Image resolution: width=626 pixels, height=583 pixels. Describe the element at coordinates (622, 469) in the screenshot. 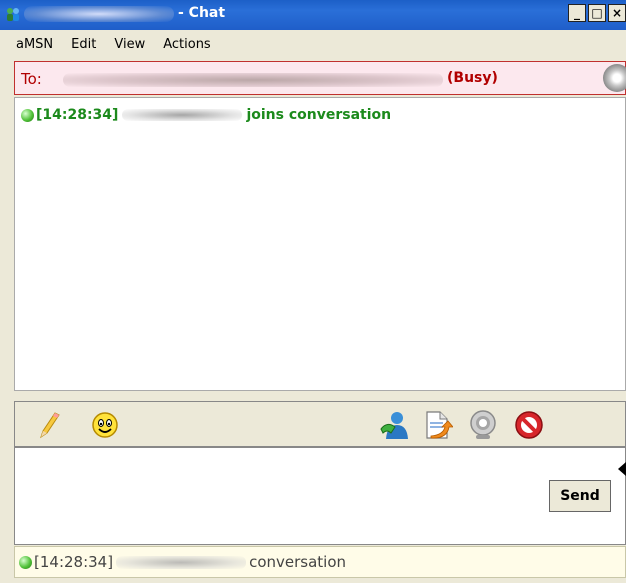

I see `collapse-arrow-icon` at that location.